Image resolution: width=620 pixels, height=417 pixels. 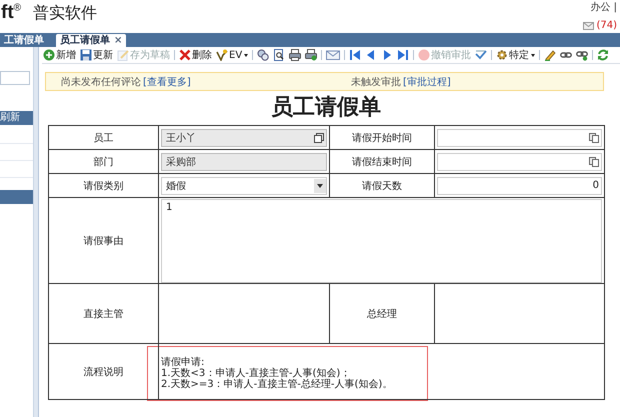 What do you see at coordinates (481, 55) in the screenshot?
I see `check-icon` at bounding box center [481, 55].